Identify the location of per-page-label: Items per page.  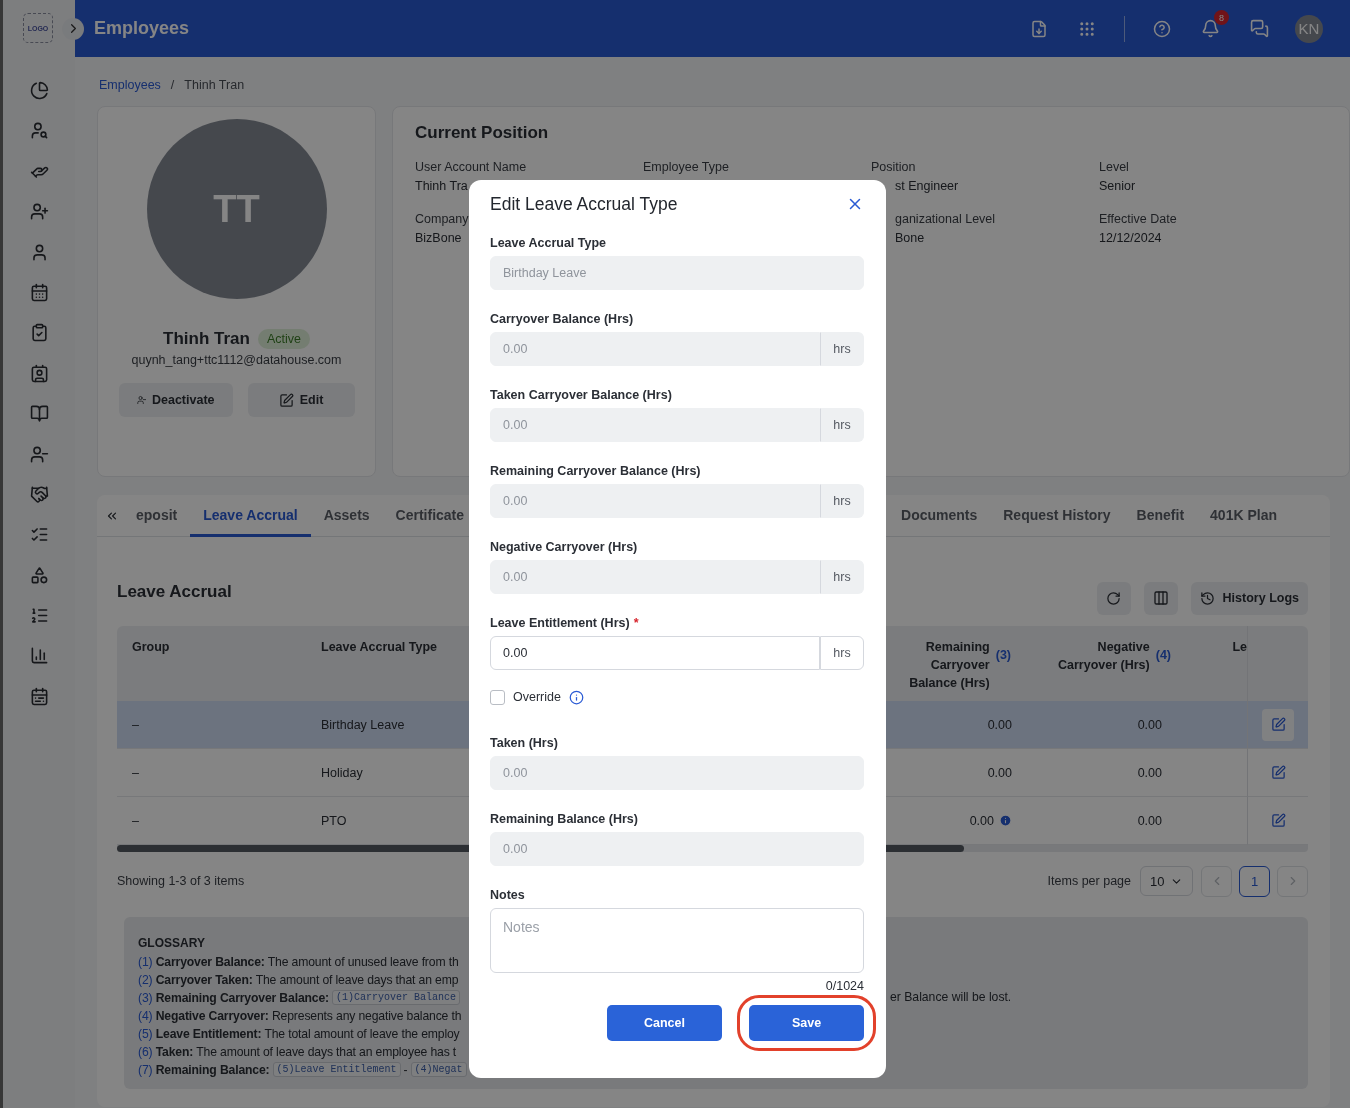
(1089, 881).